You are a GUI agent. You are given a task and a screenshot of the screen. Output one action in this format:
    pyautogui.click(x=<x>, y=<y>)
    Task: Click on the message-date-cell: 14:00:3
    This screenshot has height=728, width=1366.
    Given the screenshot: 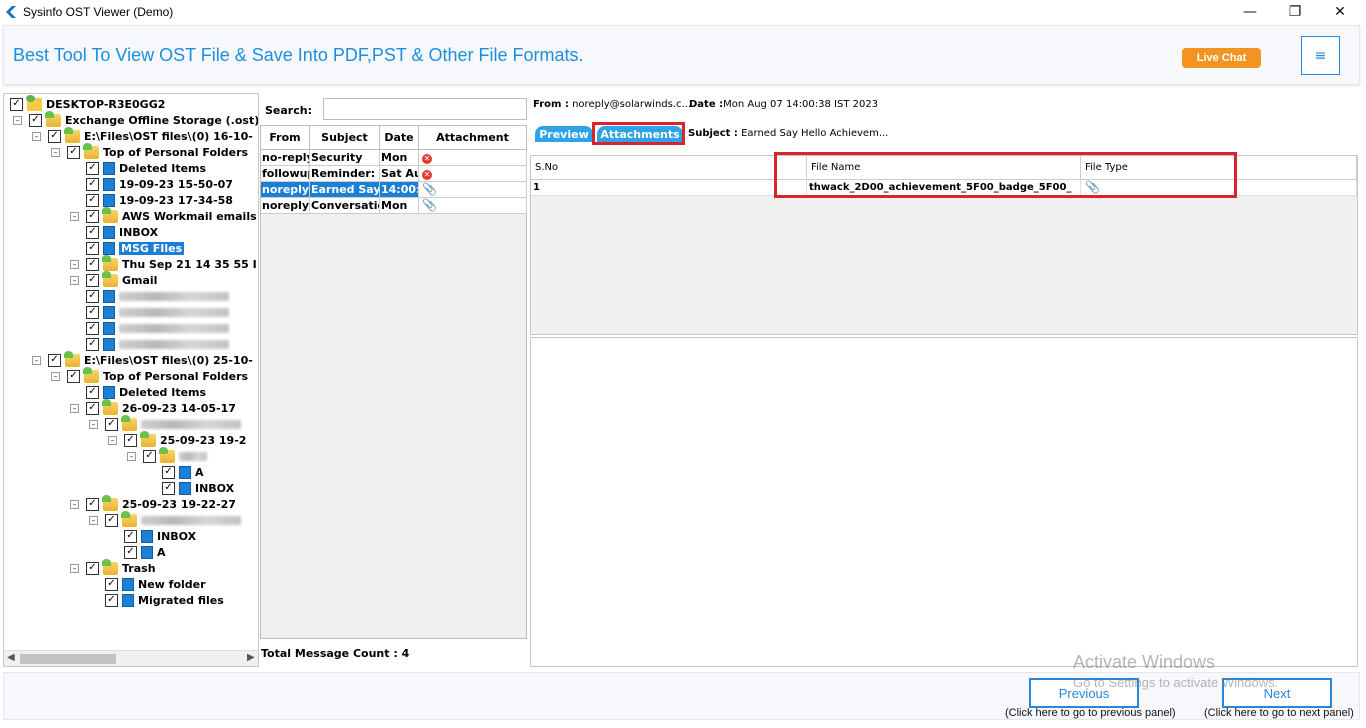 What is the action you would take?
    pyautogui.click(x=399, y=190)
    